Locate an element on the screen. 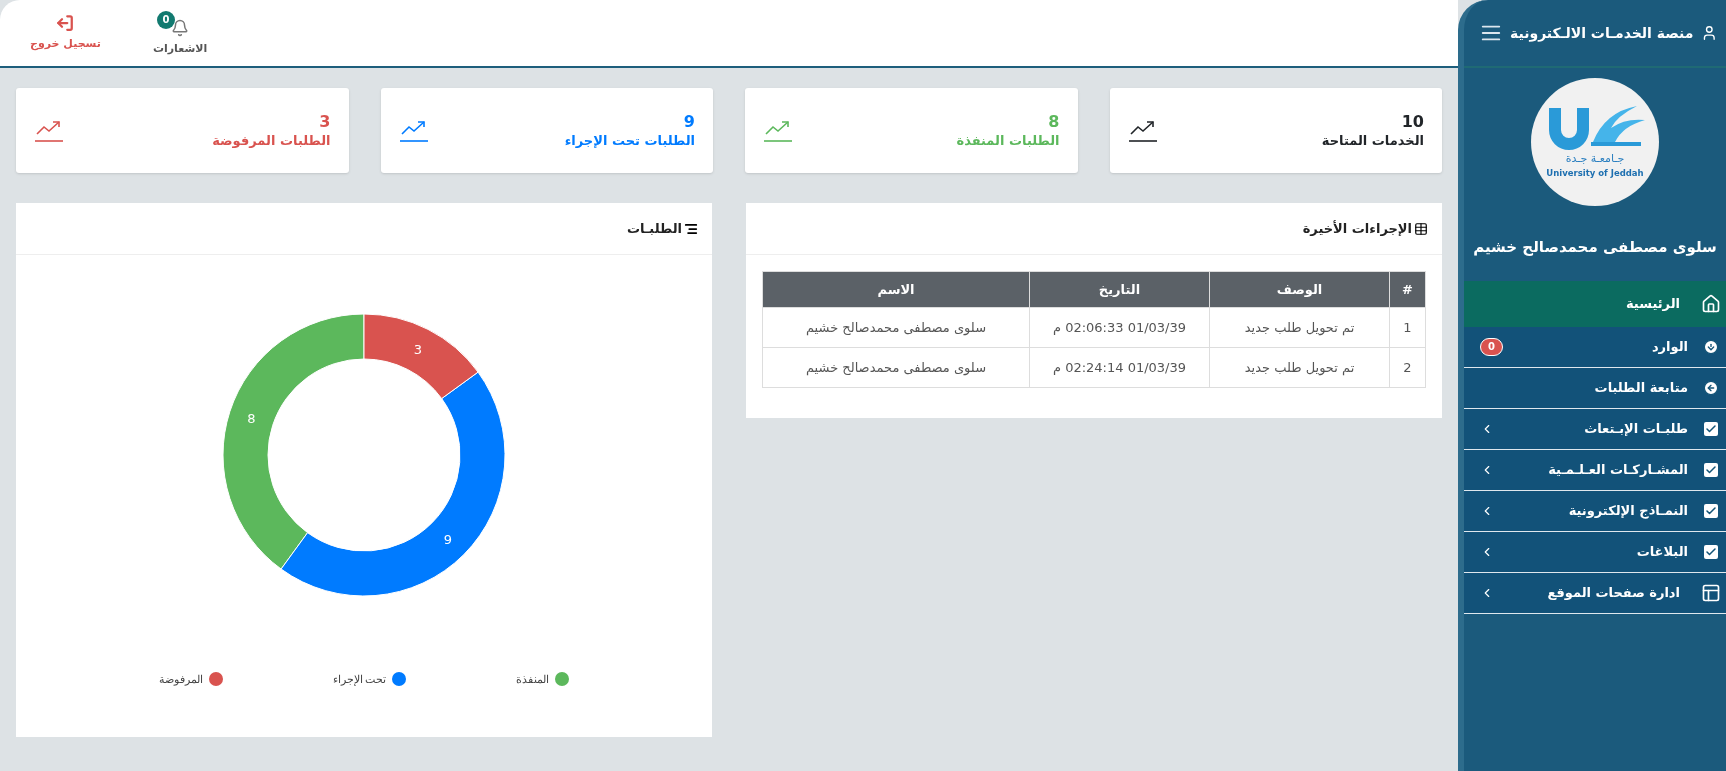 The width and height of the screenshot is (1726, 771). sidebar-menu-item: طلبـات الإبـتعاث is located at coordinates (1595, 429).